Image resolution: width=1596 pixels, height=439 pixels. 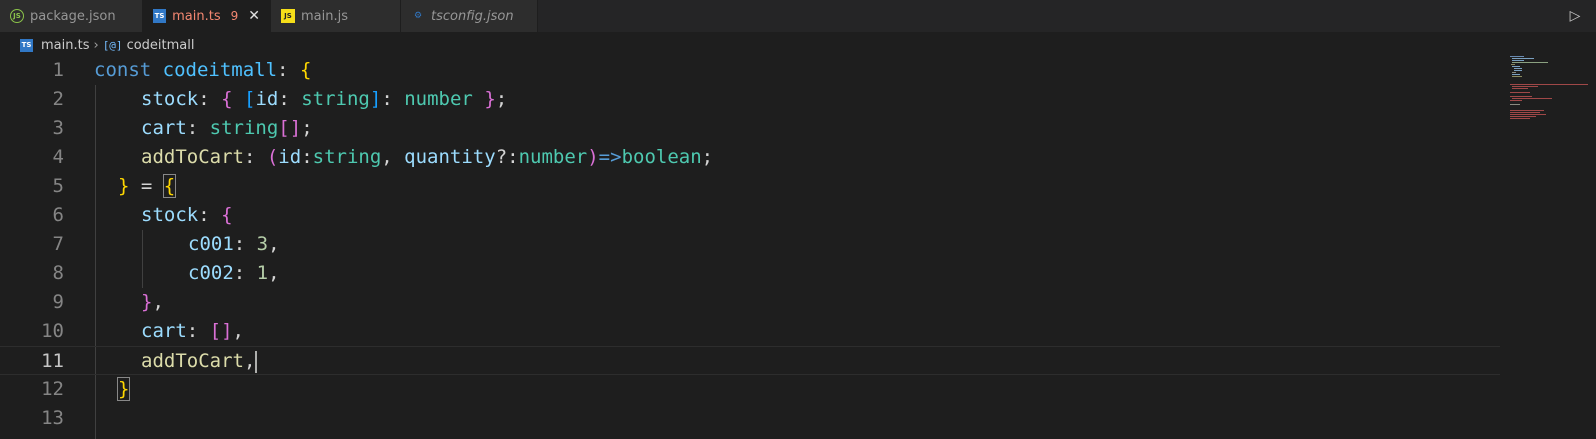 I want to click on chevron-right-icon: ›, so click(x=96, y=45).